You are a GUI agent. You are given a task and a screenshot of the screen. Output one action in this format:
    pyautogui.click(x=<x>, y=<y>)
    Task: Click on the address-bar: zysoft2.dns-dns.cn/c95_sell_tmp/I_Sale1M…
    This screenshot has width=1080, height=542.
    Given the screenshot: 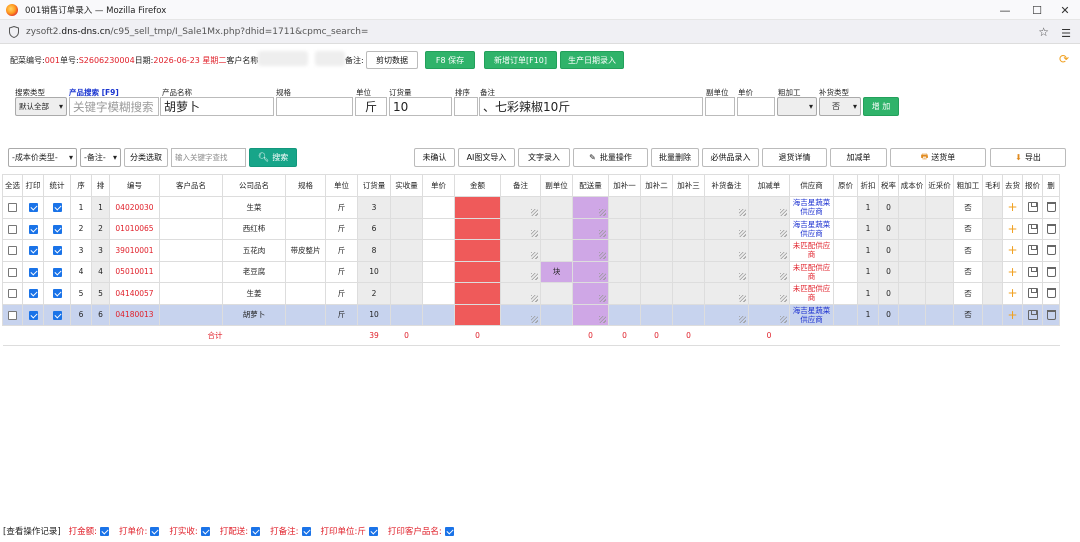 What is the action you would take?
    pyautogui.click(x=540, y=32)
    